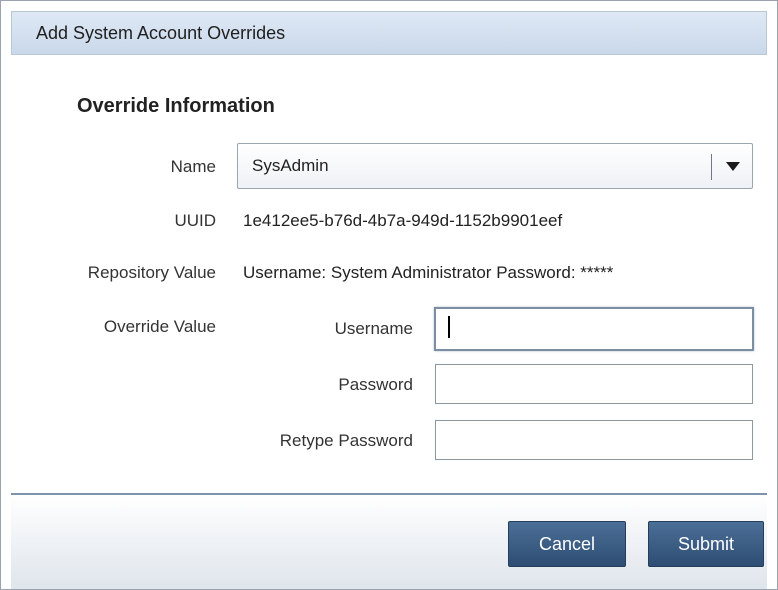 Image resolution: width=778 pixels, height=590 pixels. Describe the element at coordinates (346, 440) in the screenshot. I see `retype-password-label: Retype Password` at that location.